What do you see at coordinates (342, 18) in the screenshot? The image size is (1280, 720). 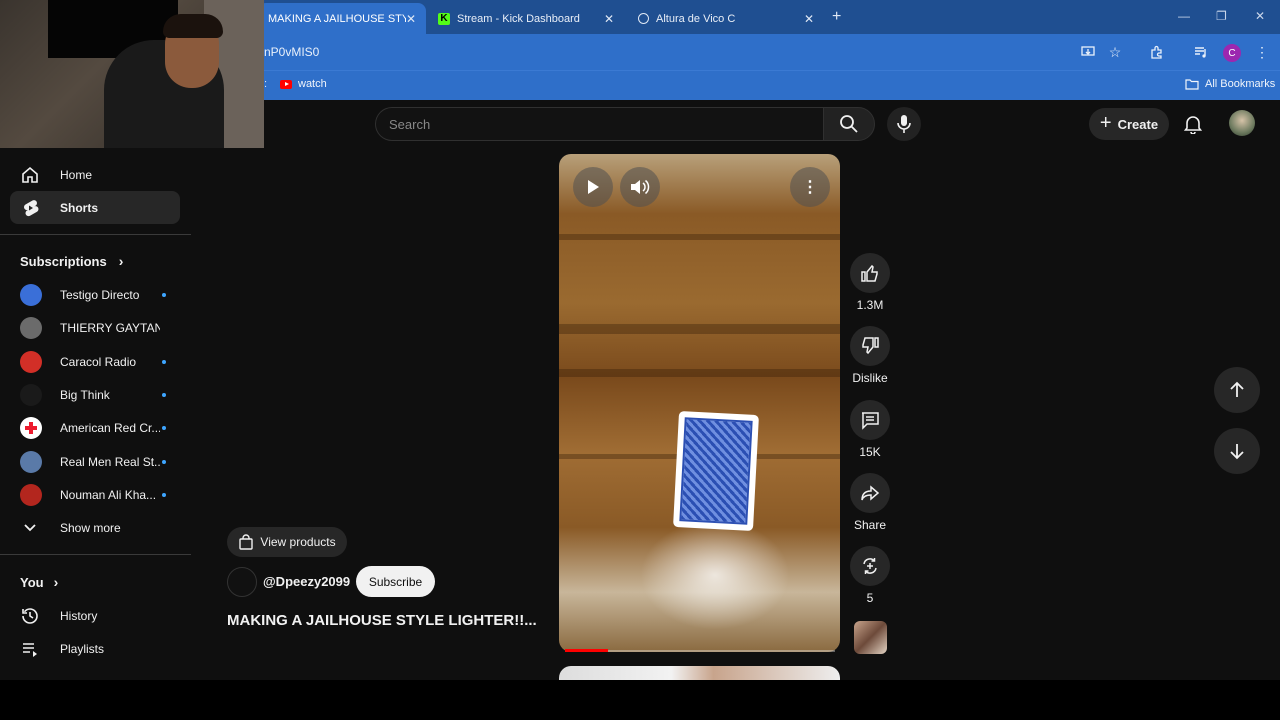 I see `tab-youtube: MAKING A JAILHOUSE STYLE LI ✕` at bounding box center [342, 18].